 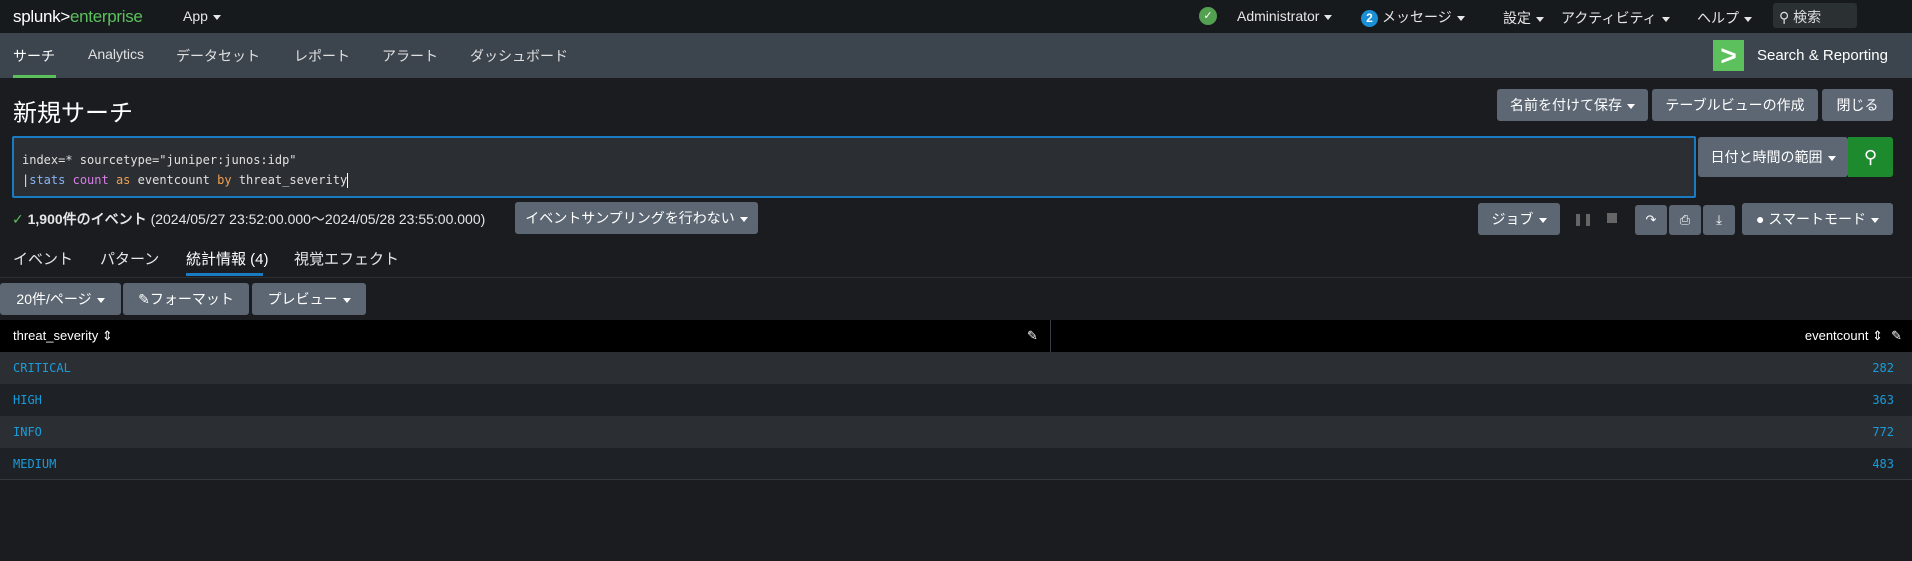 What do you see at coordinates (144, 299) in the screenshot?
I see `pencil-icon: ✎` at bounding box center [144, 299].